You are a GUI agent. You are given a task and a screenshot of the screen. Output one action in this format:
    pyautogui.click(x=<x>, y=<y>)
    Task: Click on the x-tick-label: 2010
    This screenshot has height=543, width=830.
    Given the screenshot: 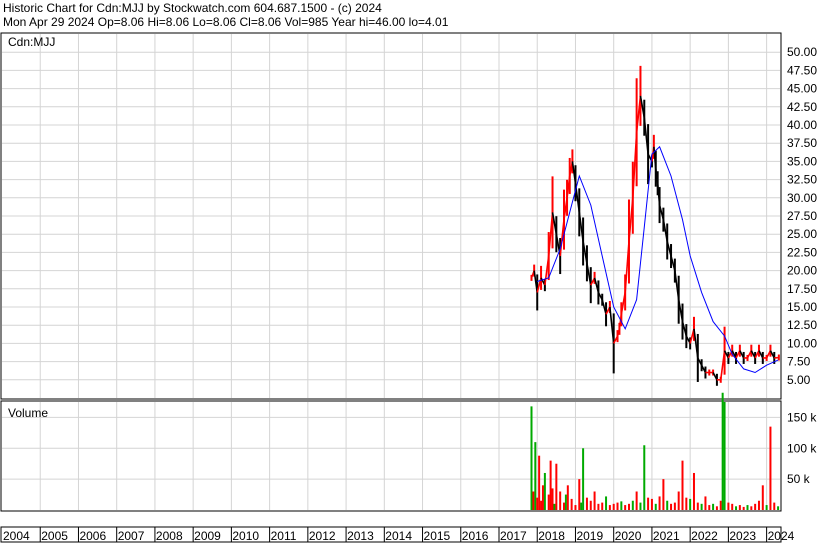 What is the action you would take?
    pyautogui.click(x=245, y=536)
    